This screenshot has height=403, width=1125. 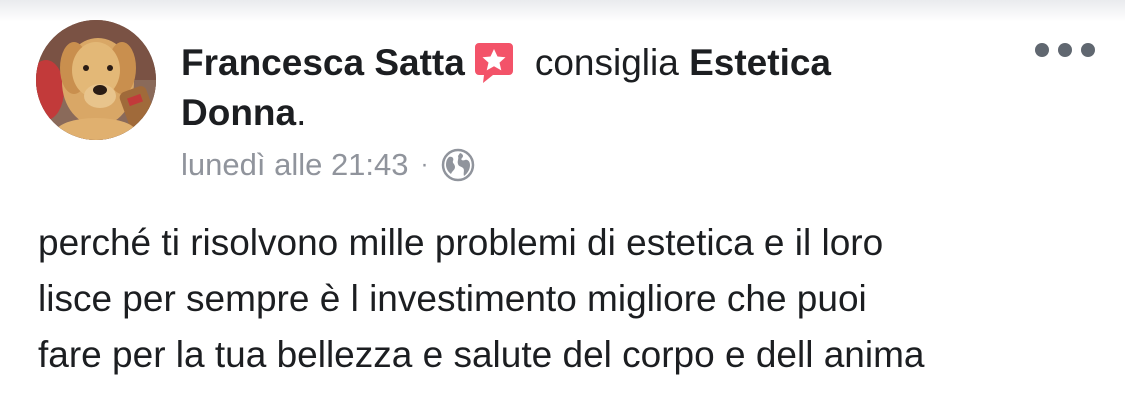 I want to click on dog-photo, so click(x=96, y=80).